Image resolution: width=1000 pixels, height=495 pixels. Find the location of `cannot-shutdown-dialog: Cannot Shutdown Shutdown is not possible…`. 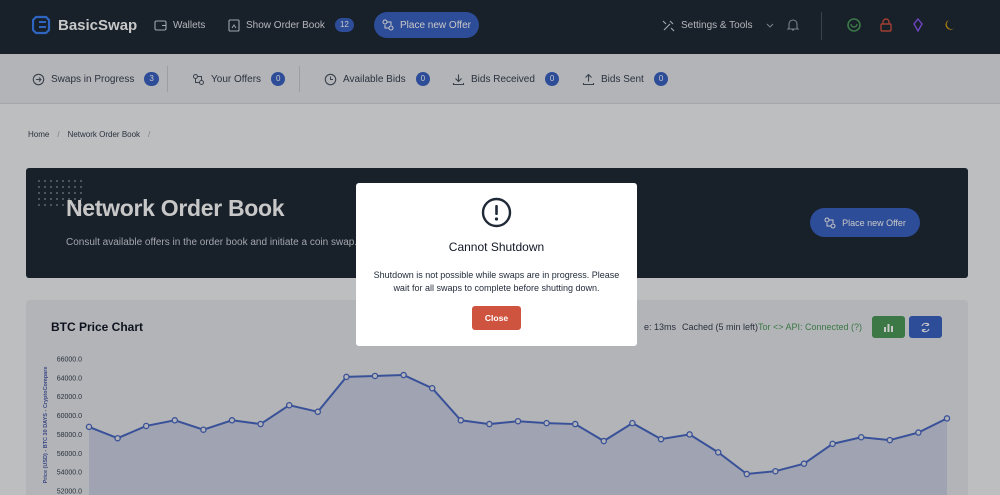

cannot-shutdown-dialog: Cannot Shutdown Shutdown is not possible… is located at coordinates (496, 264).